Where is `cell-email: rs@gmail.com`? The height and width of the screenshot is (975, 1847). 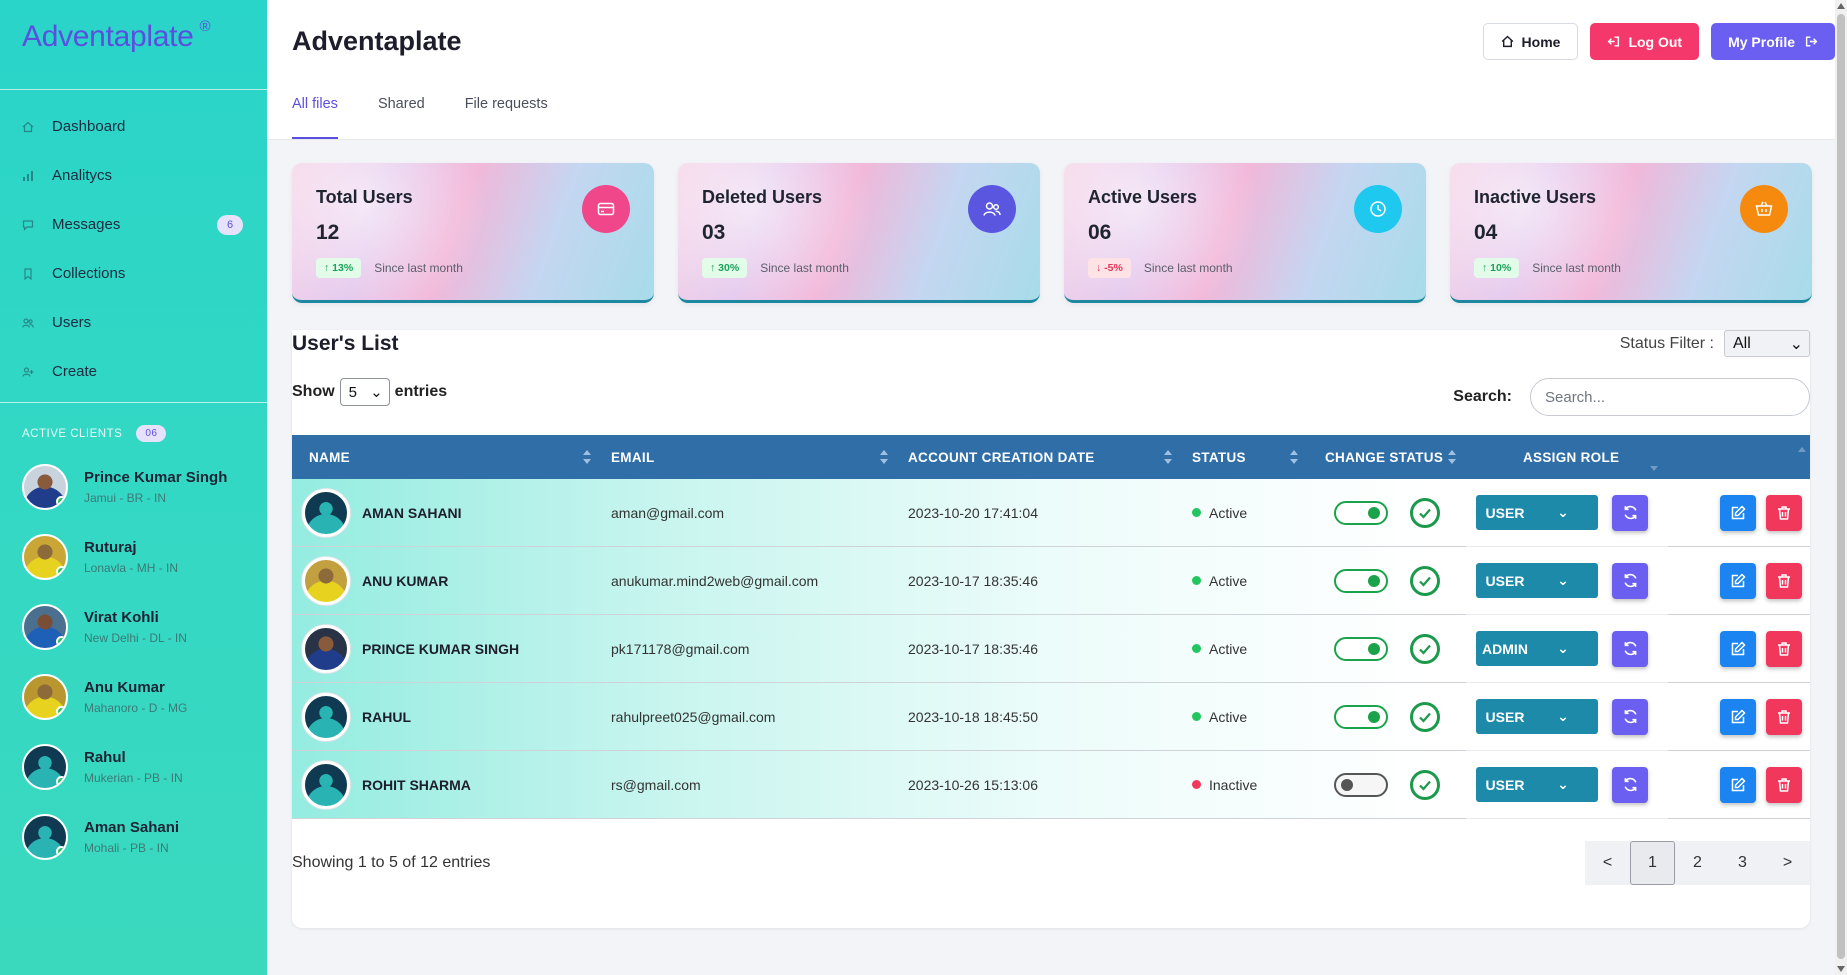 cell-email: rs@gmail.com is located at coordinates (656, 784).